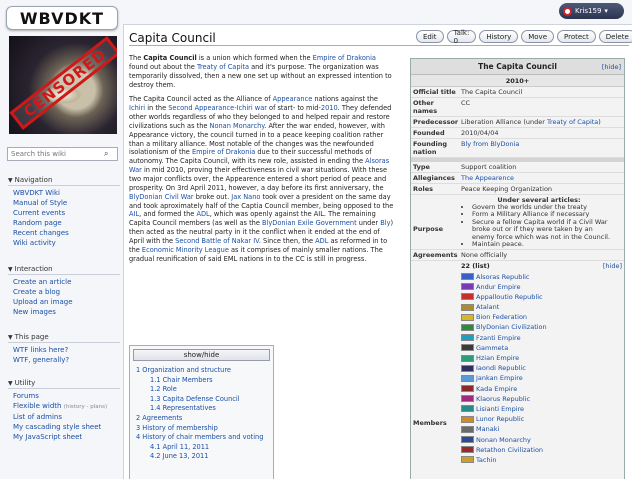  Describe the element at coordinates (503, 440) in the screenshot. I see `member-link: Nonan Monarchy` at that location.